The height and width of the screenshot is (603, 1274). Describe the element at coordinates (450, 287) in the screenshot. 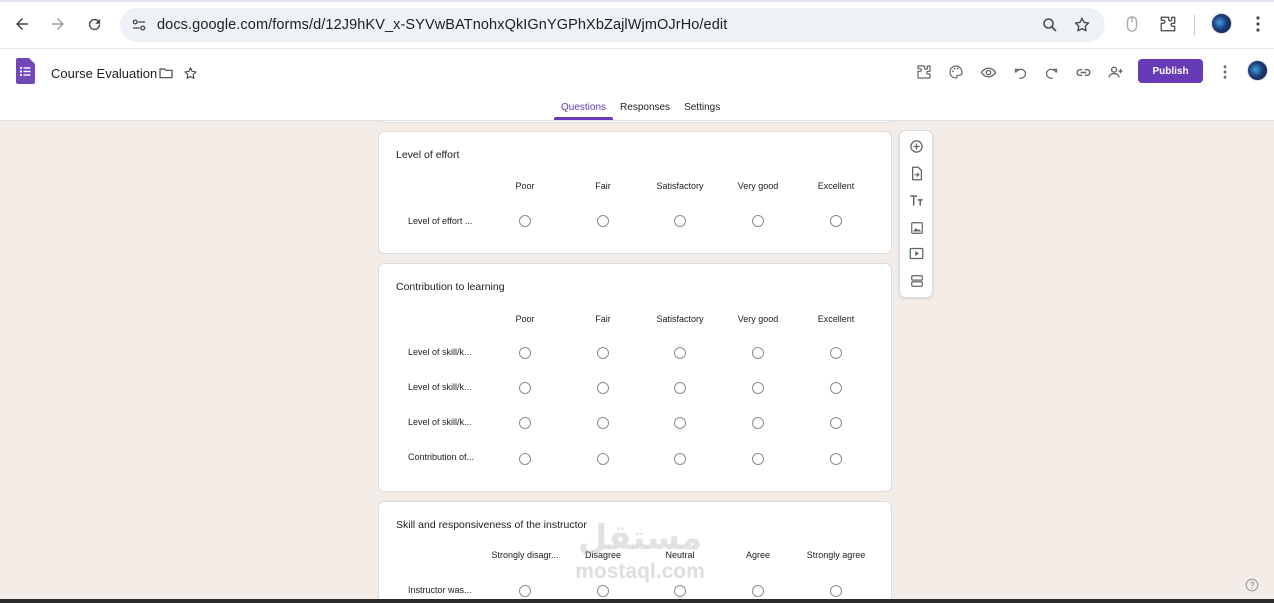

I see `question-title: Contribution to learning` at that location.